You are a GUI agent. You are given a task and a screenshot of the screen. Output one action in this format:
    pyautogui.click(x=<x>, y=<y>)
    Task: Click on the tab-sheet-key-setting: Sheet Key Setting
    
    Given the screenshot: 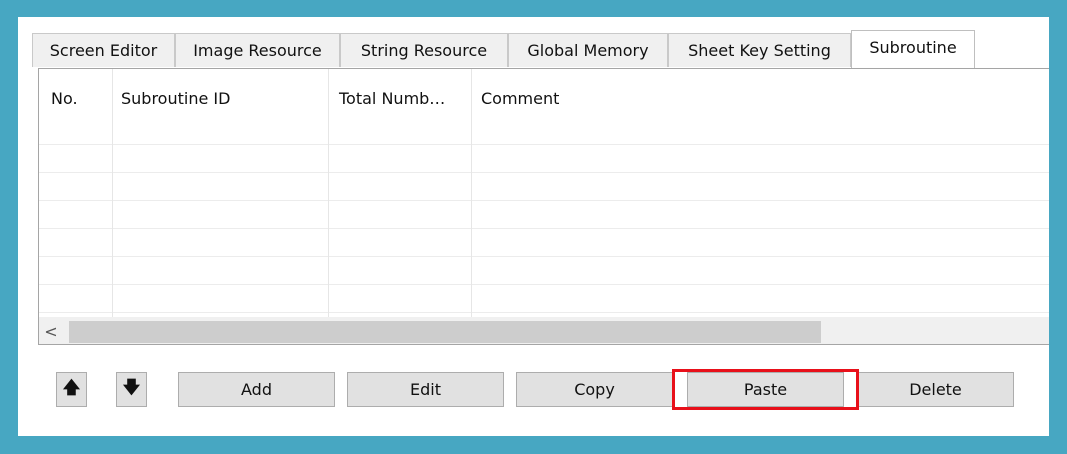 What is the action you would take?
    pyautogui.click(x=759, y=50)
    